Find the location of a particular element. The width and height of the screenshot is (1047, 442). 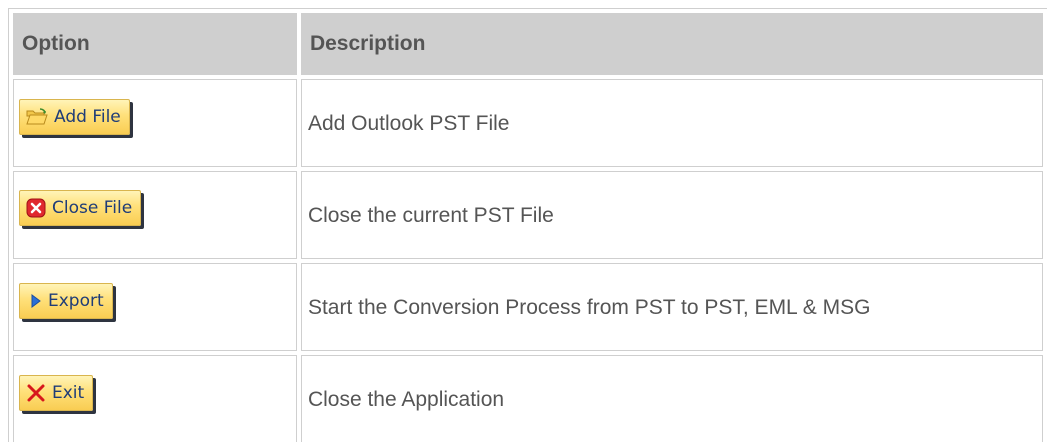

header-description: Description is located at coordinates (671, 44).